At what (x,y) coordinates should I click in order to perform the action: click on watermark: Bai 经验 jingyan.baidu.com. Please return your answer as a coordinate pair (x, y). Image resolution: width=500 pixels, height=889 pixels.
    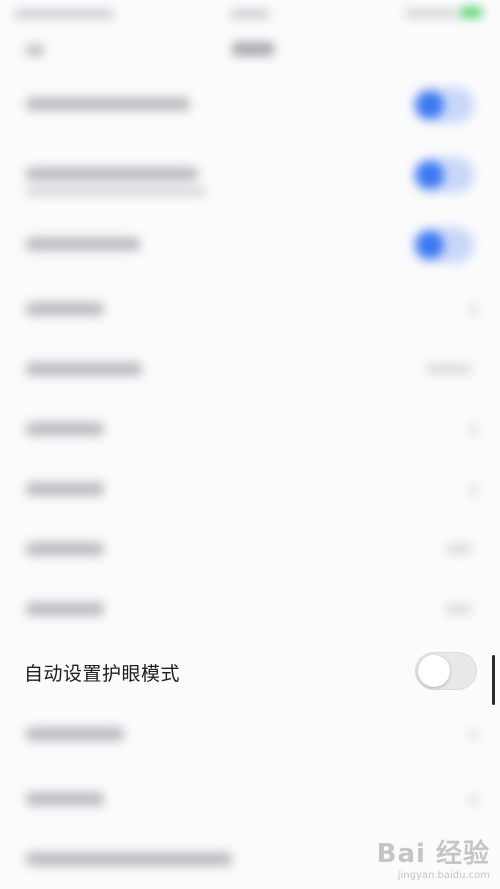
    Looking at the image, I should click on (433, 857).